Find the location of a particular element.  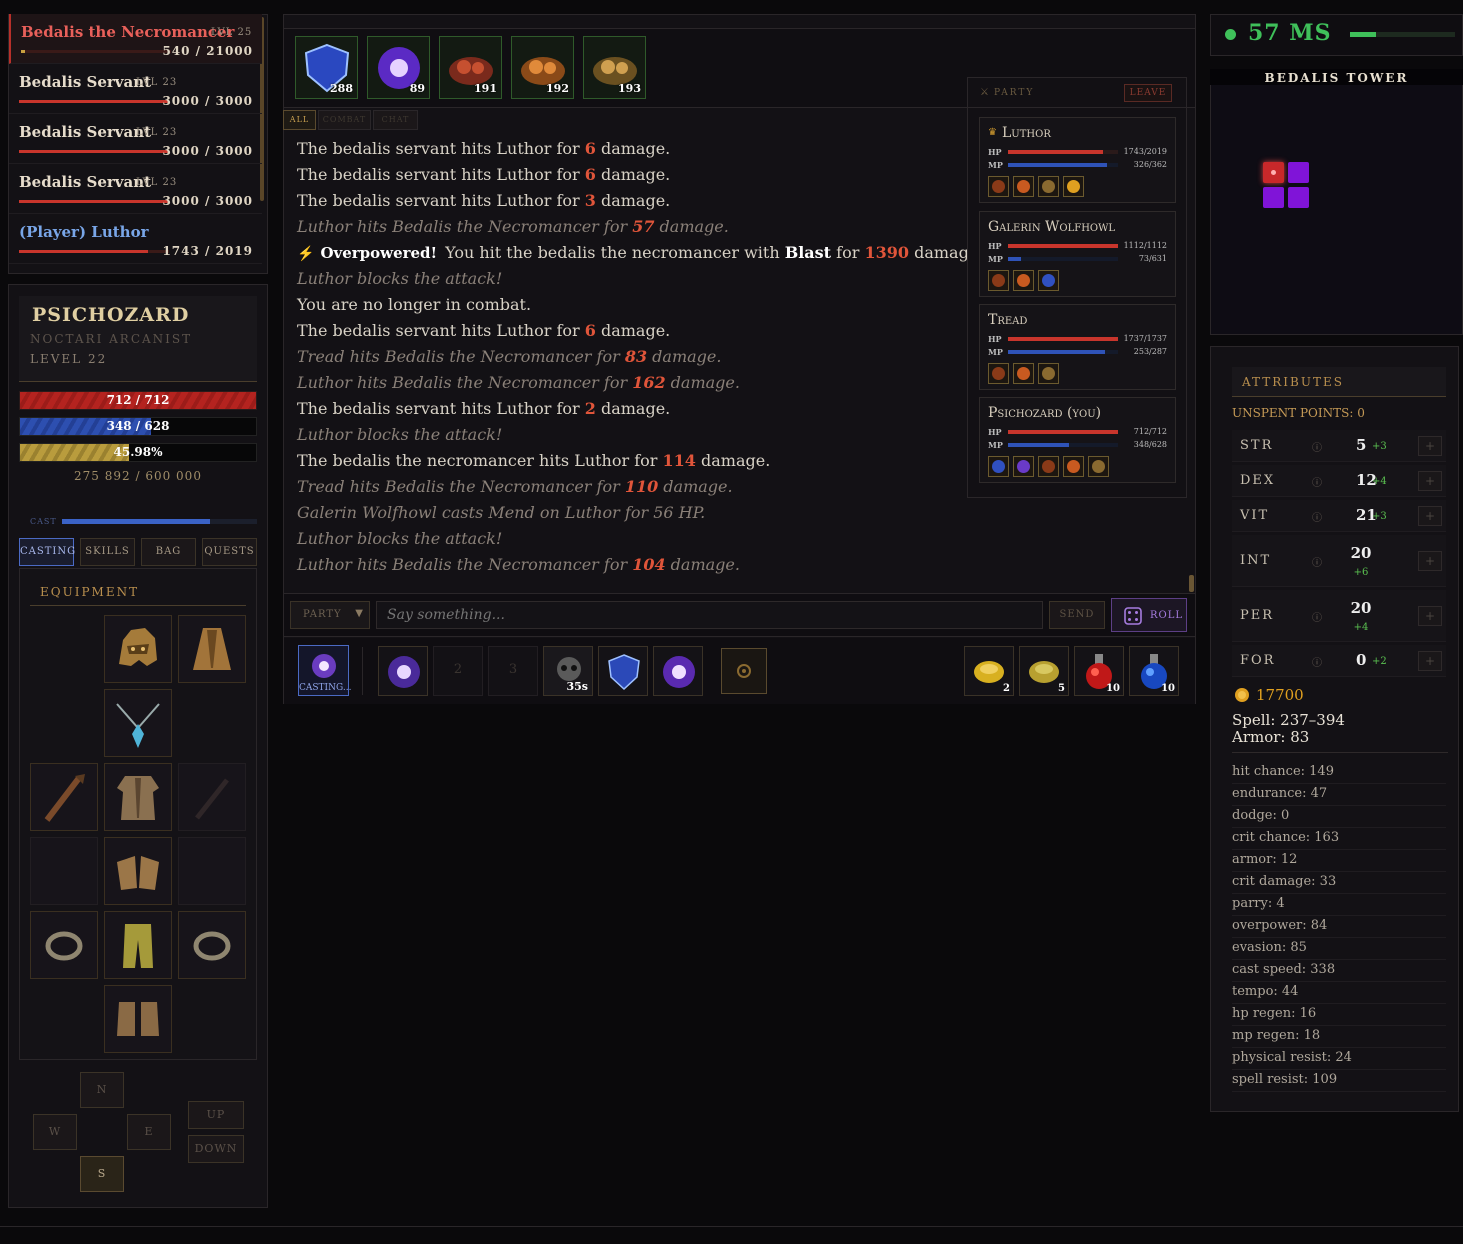

nav-down-button: DOWN is located at coordinates (216, 1149).